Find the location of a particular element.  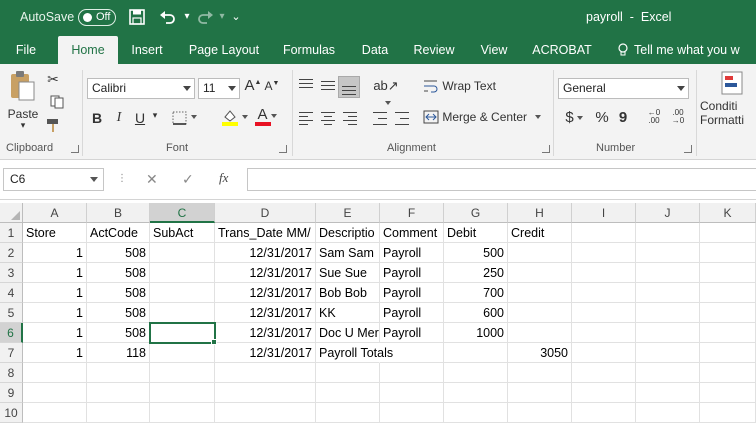

cell-e2: Sam Sam is located at coordinates (348, 253).